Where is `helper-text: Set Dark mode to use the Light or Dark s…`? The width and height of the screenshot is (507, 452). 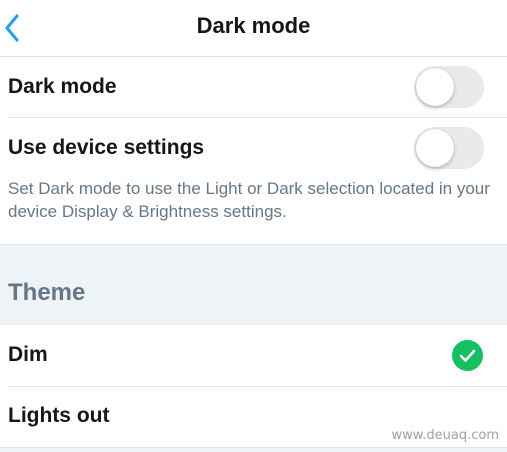
helper-text: Set Dark mode to use the Light or Dark s… is located at coordinates (249, 200).